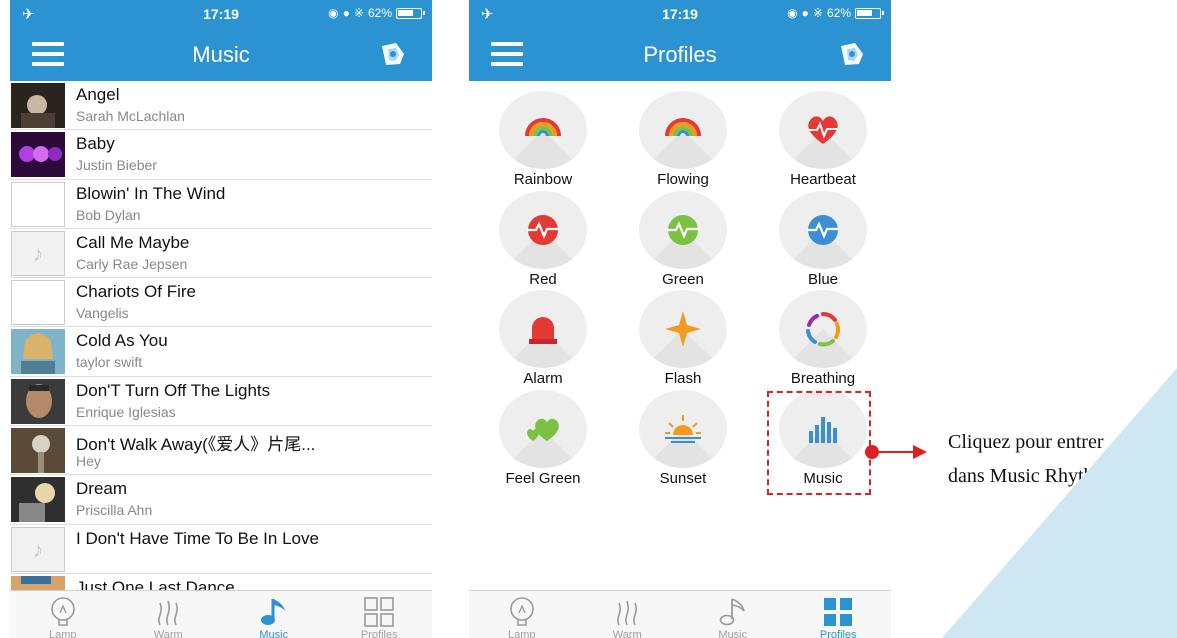 This screenshot has height=638, width=1177. I want to click on list-item: Cold As You taylor swift, so click(221, 352).